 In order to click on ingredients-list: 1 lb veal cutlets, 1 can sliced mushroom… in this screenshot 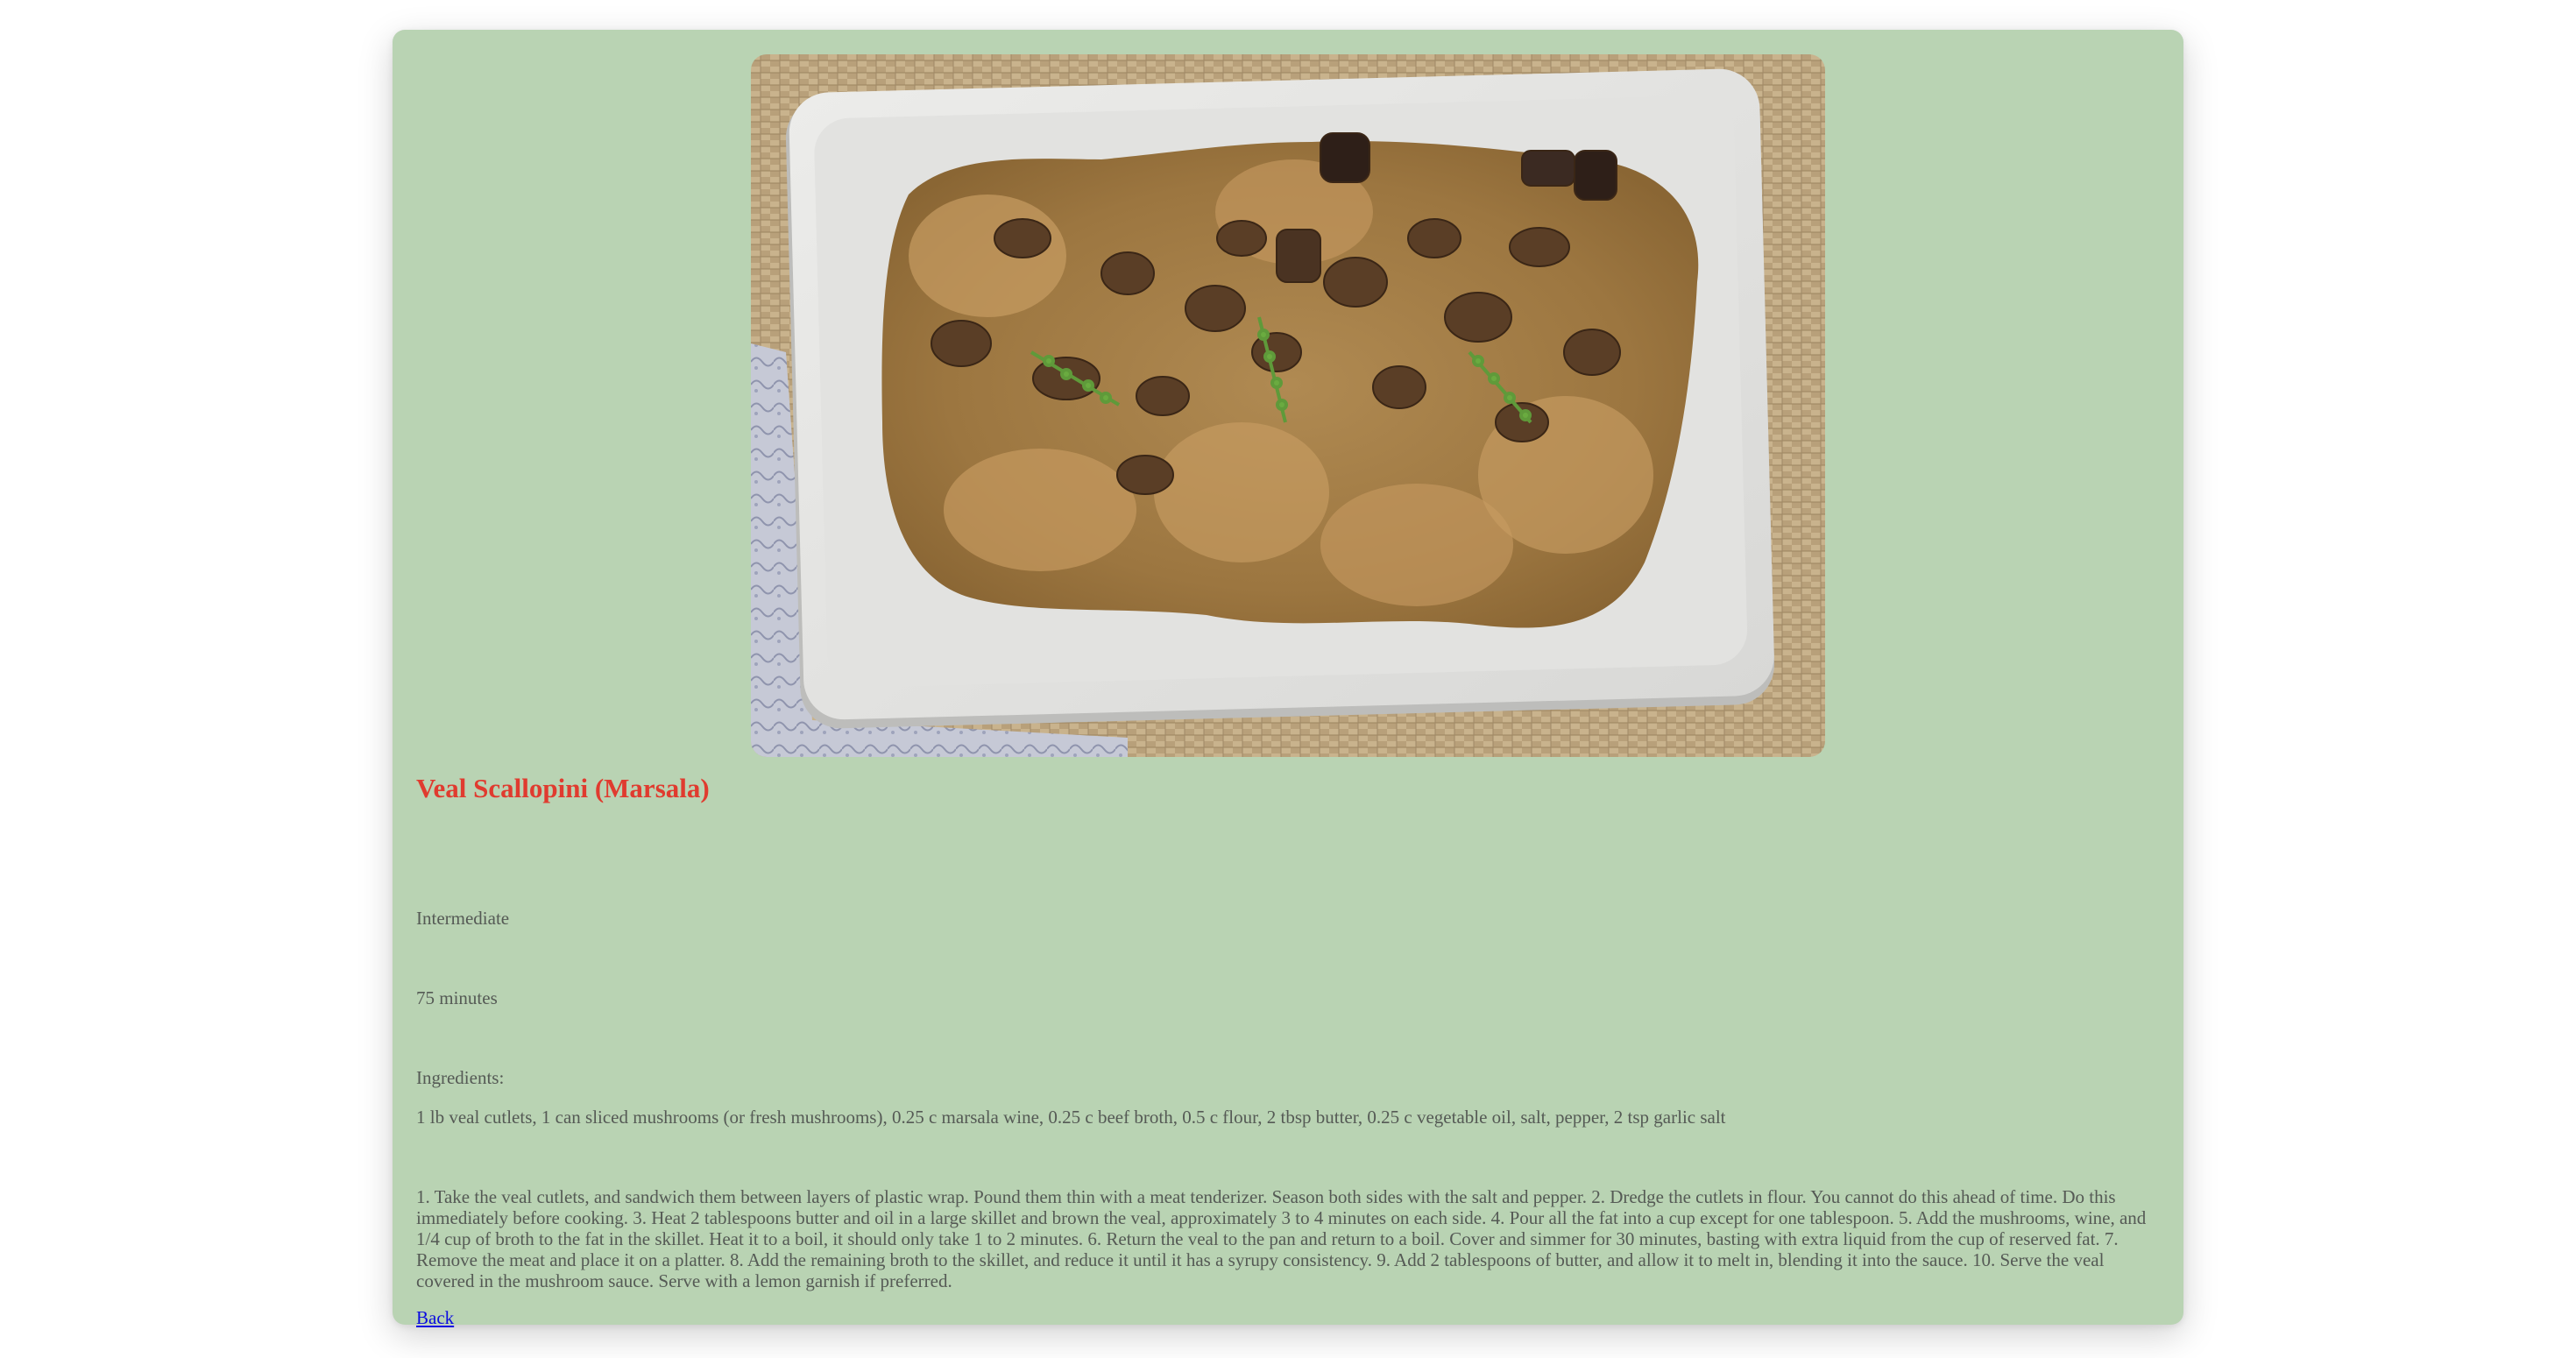, I will do `click(1071, 1117)`.